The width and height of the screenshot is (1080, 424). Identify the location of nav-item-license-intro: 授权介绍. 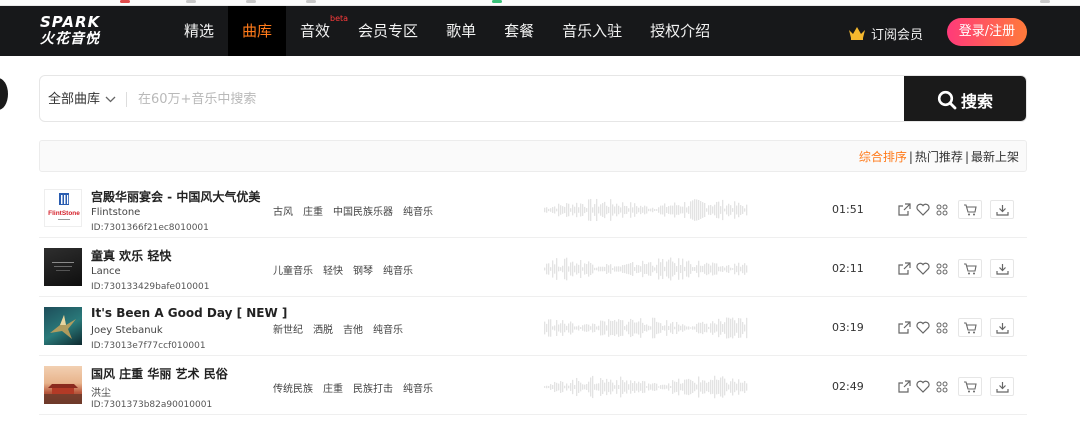
(680, 31).